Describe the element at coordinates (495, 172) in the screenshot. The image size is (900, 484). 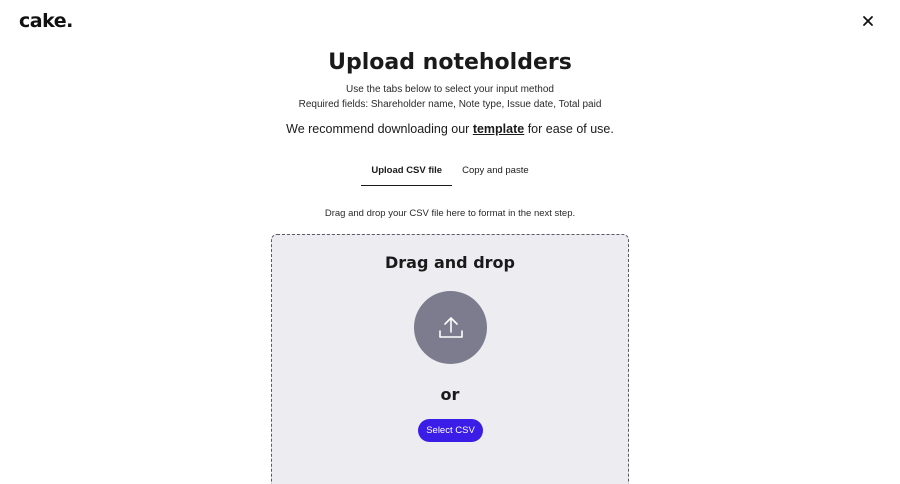
I see `tab-copy-paste: Copy and paste` at that location.